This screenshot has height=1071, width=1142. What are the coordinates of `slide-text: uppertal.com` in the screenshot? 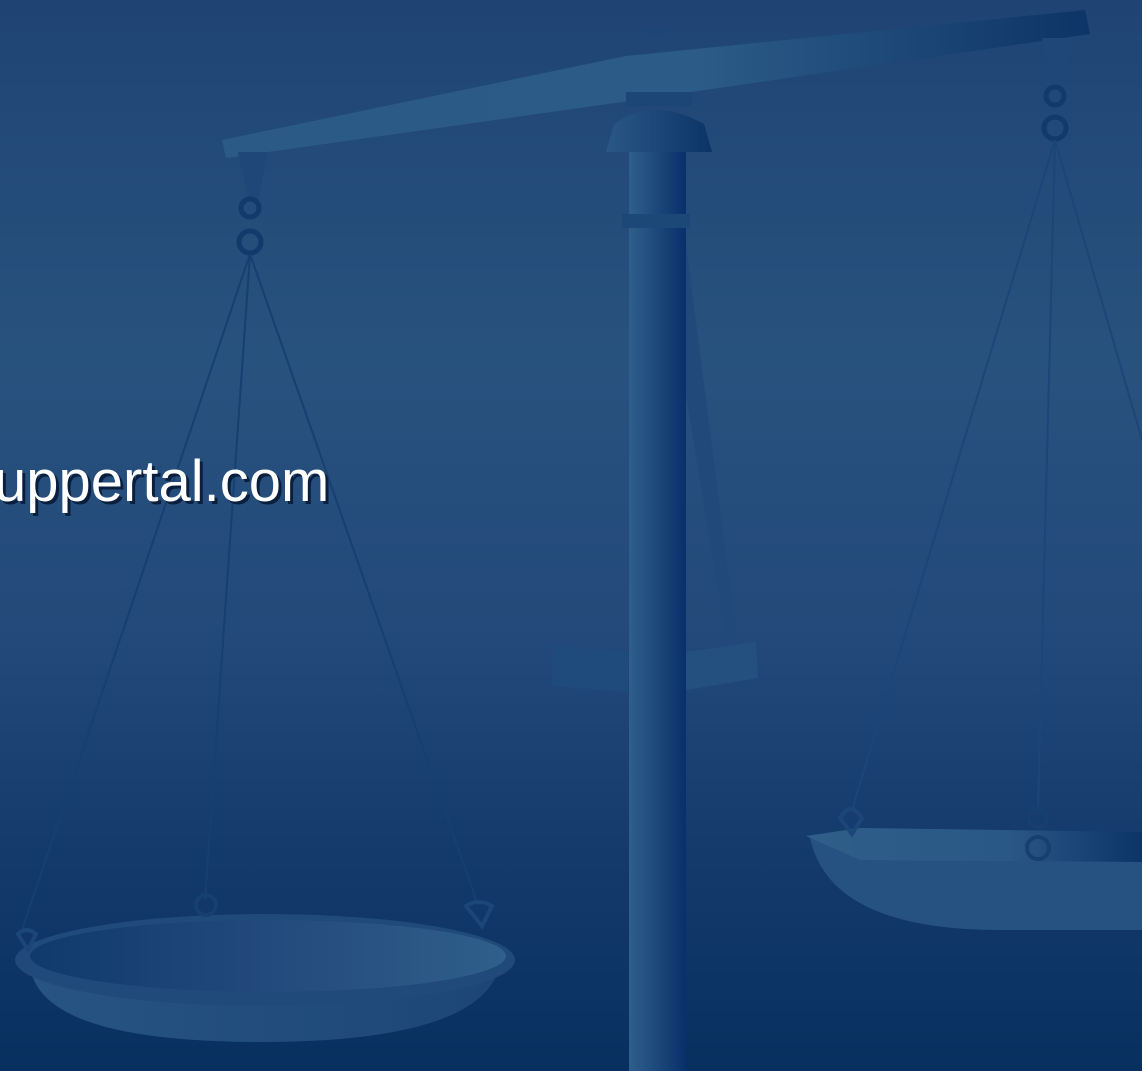 It's located at (165, 481).